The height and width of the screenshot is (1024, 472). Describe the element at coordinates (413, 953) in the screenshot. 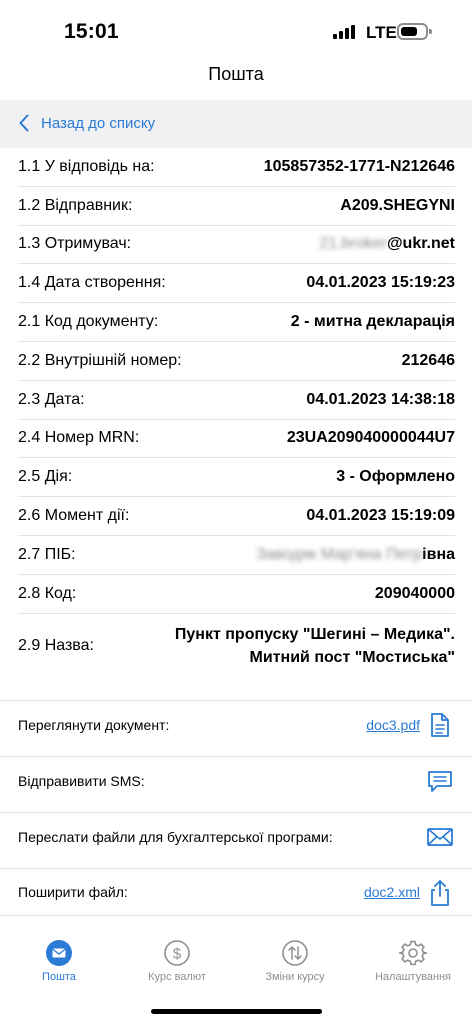

I see `gear-icon` at that location.